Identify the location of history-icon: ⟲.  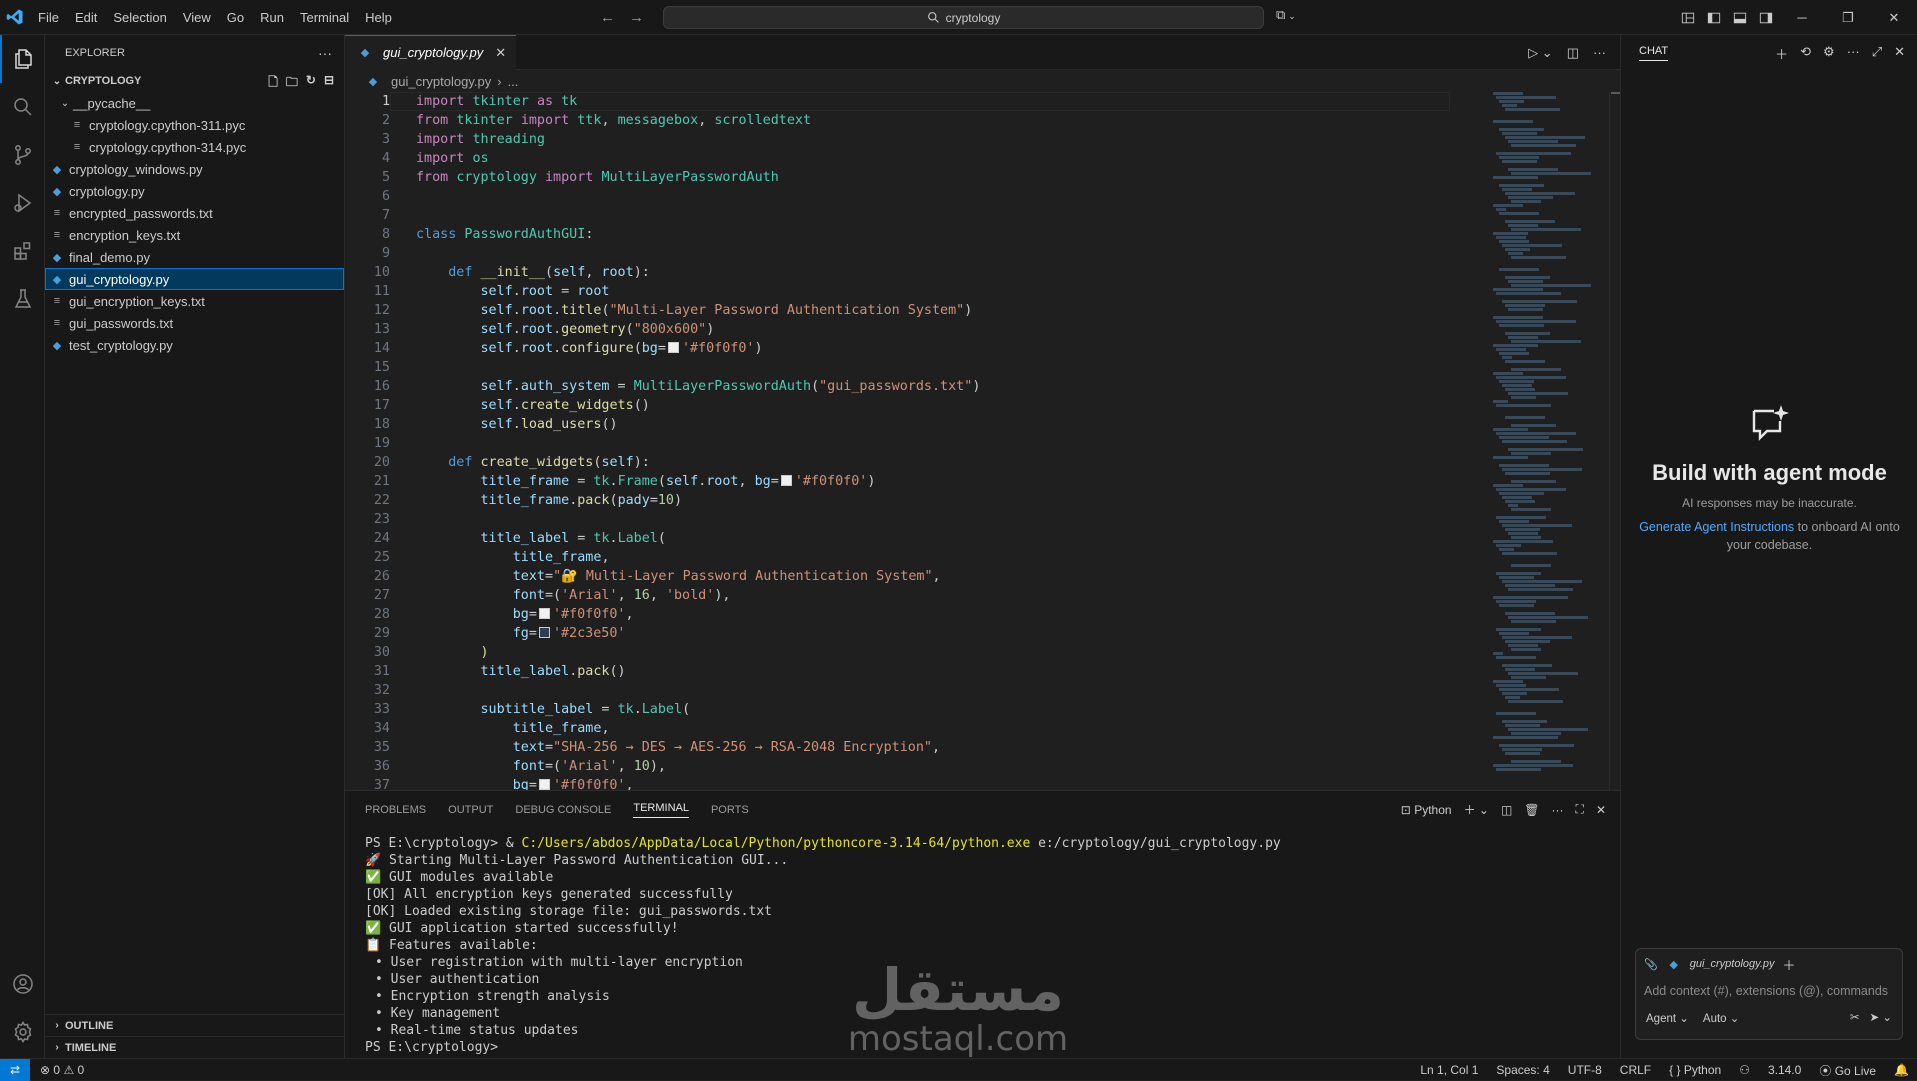
(1805, 53).